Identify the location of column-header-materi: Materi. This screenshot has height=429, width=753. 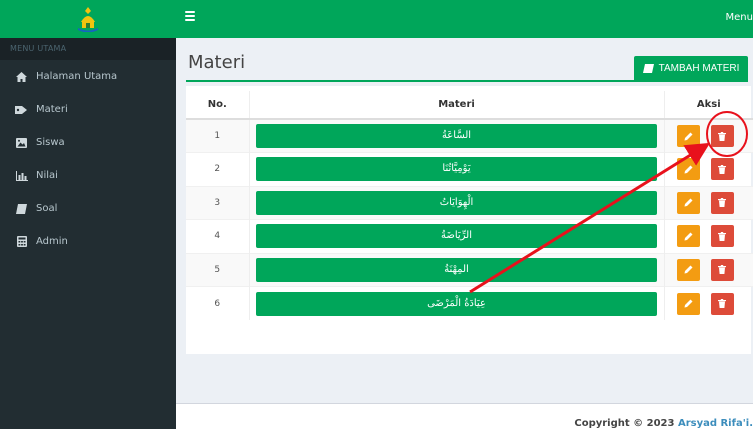
(457, 105).